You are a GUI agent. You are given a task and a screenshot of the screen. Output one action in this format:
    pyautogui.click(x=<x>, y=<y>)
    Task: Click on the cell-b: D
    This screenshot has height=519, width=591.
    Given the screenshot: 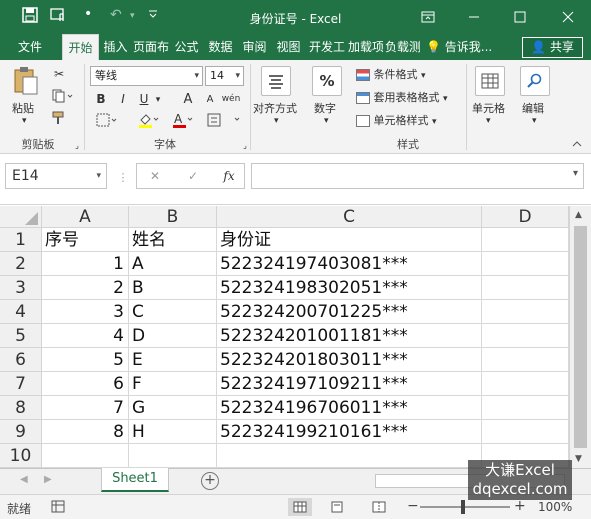 What is the action you would take?
    pyautogui.click(x=173, y=336)
    